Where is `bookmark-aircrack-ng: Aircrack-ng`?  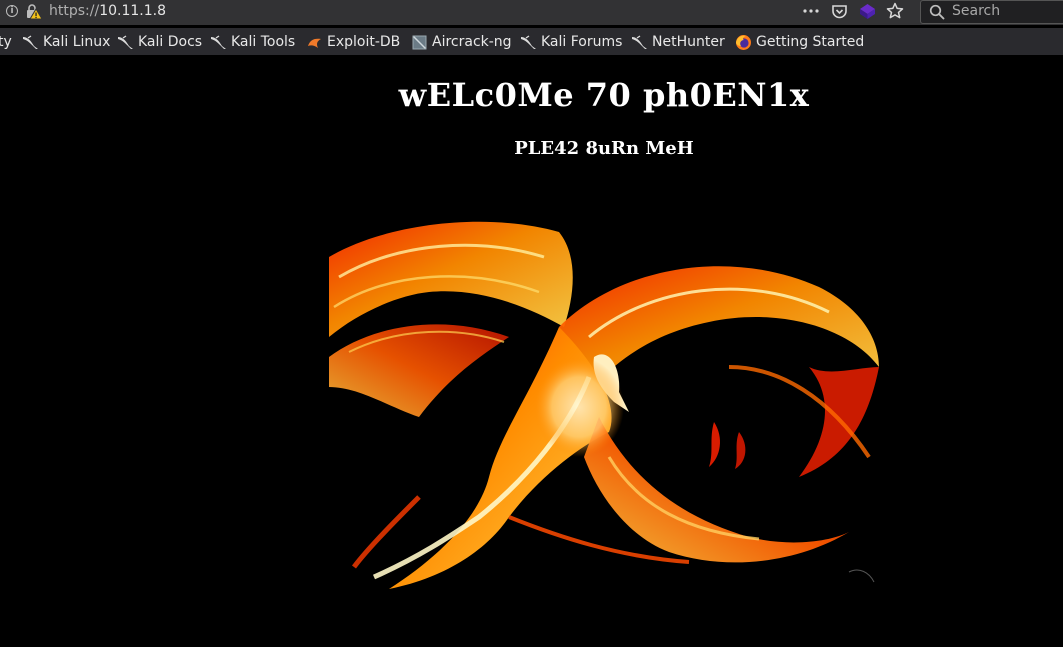 bookmark-aircrack-ng: Aircrack-ng is located at coordinates (461, 42).